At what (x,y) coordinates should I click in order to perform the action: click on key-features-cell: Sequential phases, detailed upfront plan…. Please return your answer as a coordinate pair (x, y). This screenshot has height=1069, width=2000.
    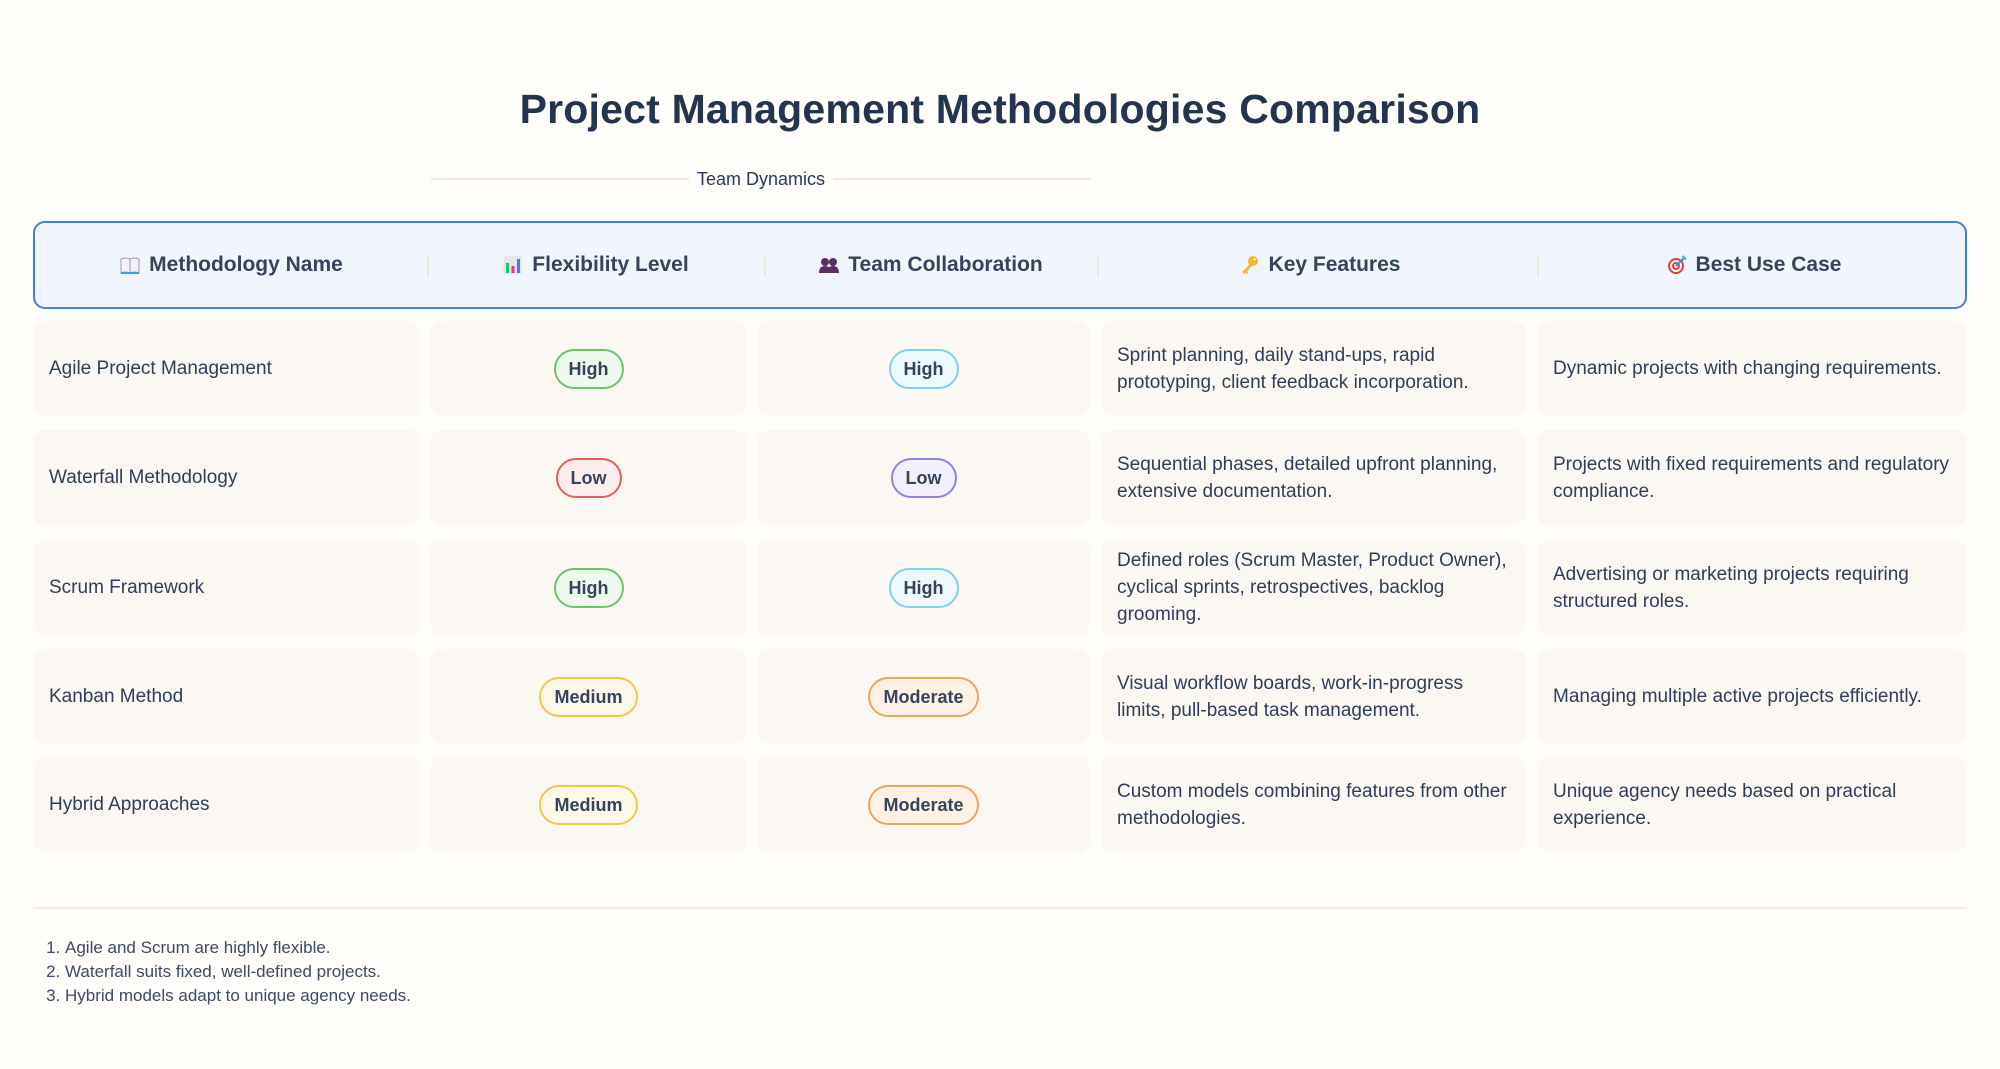
    Looking at the image, I should click on (1313, 477).